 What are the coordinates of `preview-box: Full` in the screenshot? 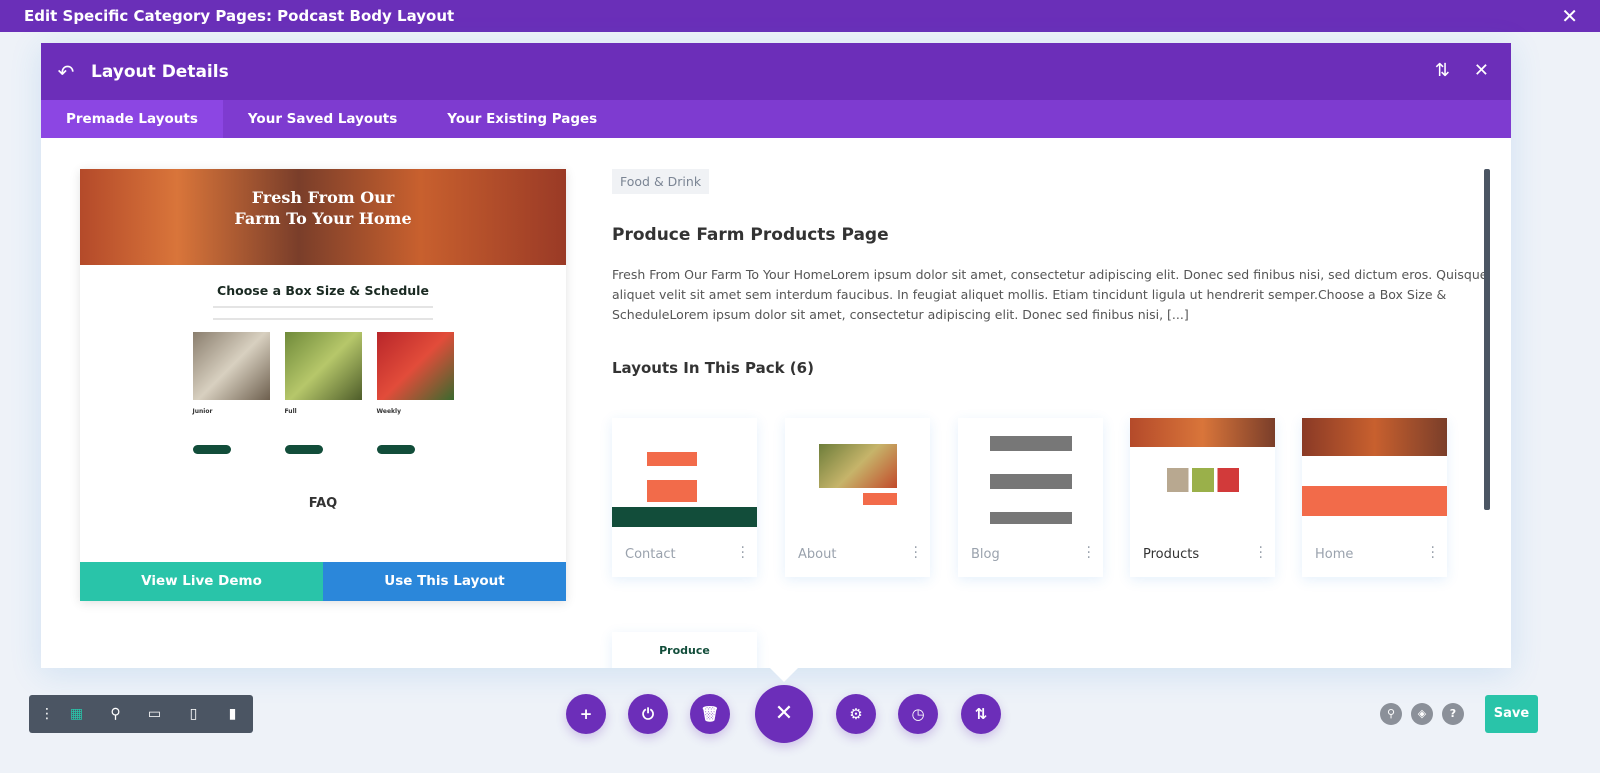 It's located at (323, 393).